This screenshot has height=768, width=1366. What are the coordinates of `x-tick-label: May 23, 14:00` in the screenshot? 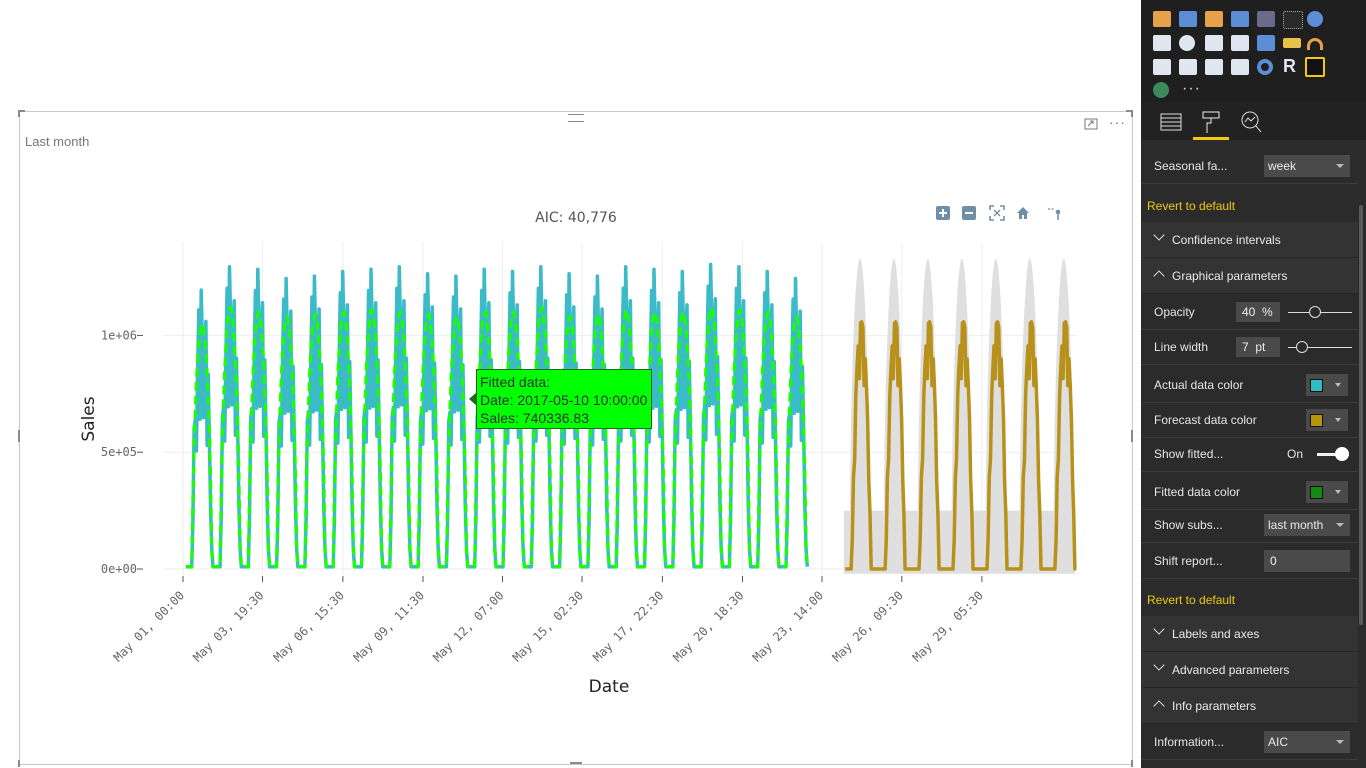 It's located at (788, 626).